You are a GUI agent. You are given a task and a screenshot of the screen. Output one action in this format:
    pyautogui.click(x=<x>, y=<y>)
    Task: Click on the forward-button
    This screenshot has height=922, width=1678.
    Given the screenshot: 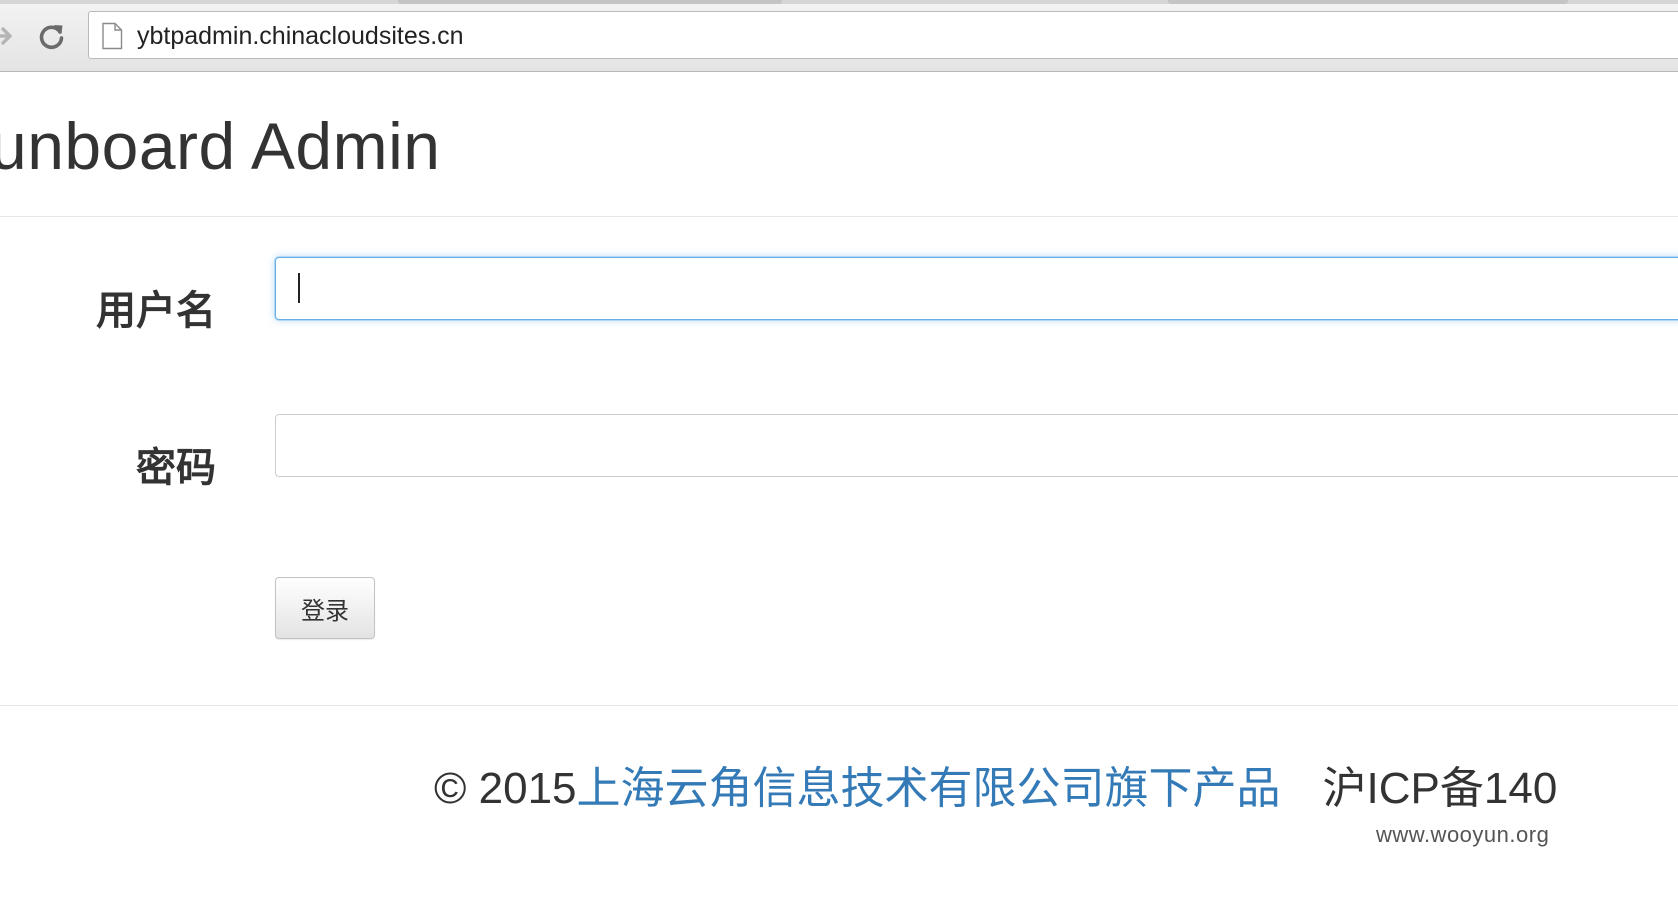 What is the action you would take?
    pyautogui.click(x=10, y=36)
    